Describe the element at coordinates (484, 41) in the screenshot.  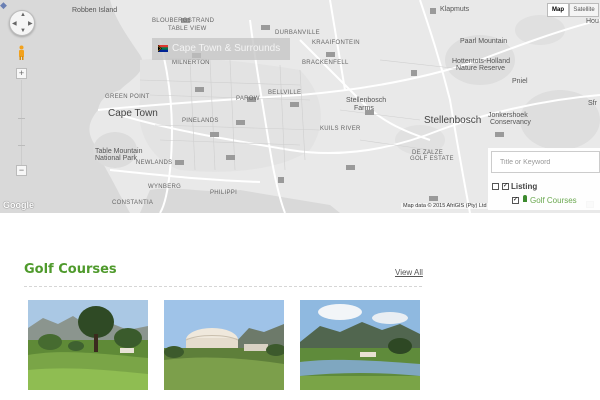
I see `map-label: Paarl Mountain` at that location.